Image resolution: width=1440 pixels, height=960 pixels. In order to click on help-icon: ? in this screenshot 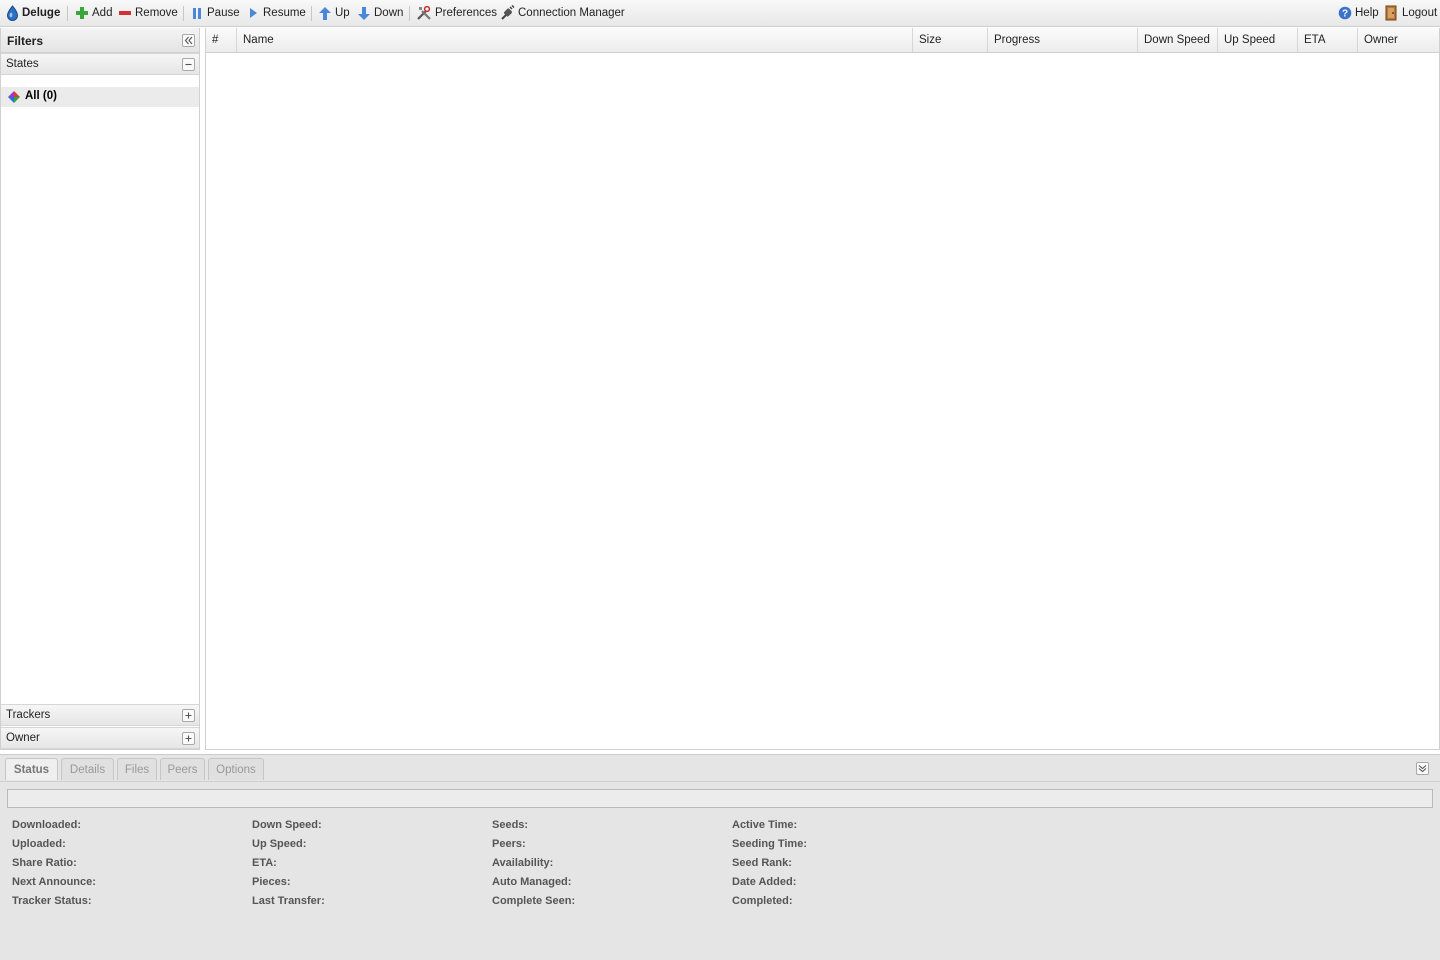, I will do `click(1345, 13)`.